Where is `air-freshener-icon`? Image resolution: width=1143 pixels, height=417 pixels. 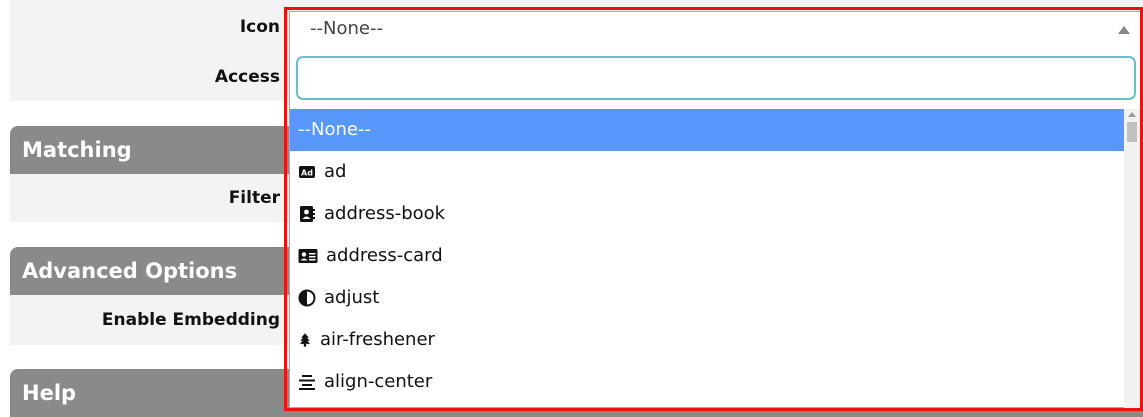
air-freshener-icon is located at coordinates (305, 340).